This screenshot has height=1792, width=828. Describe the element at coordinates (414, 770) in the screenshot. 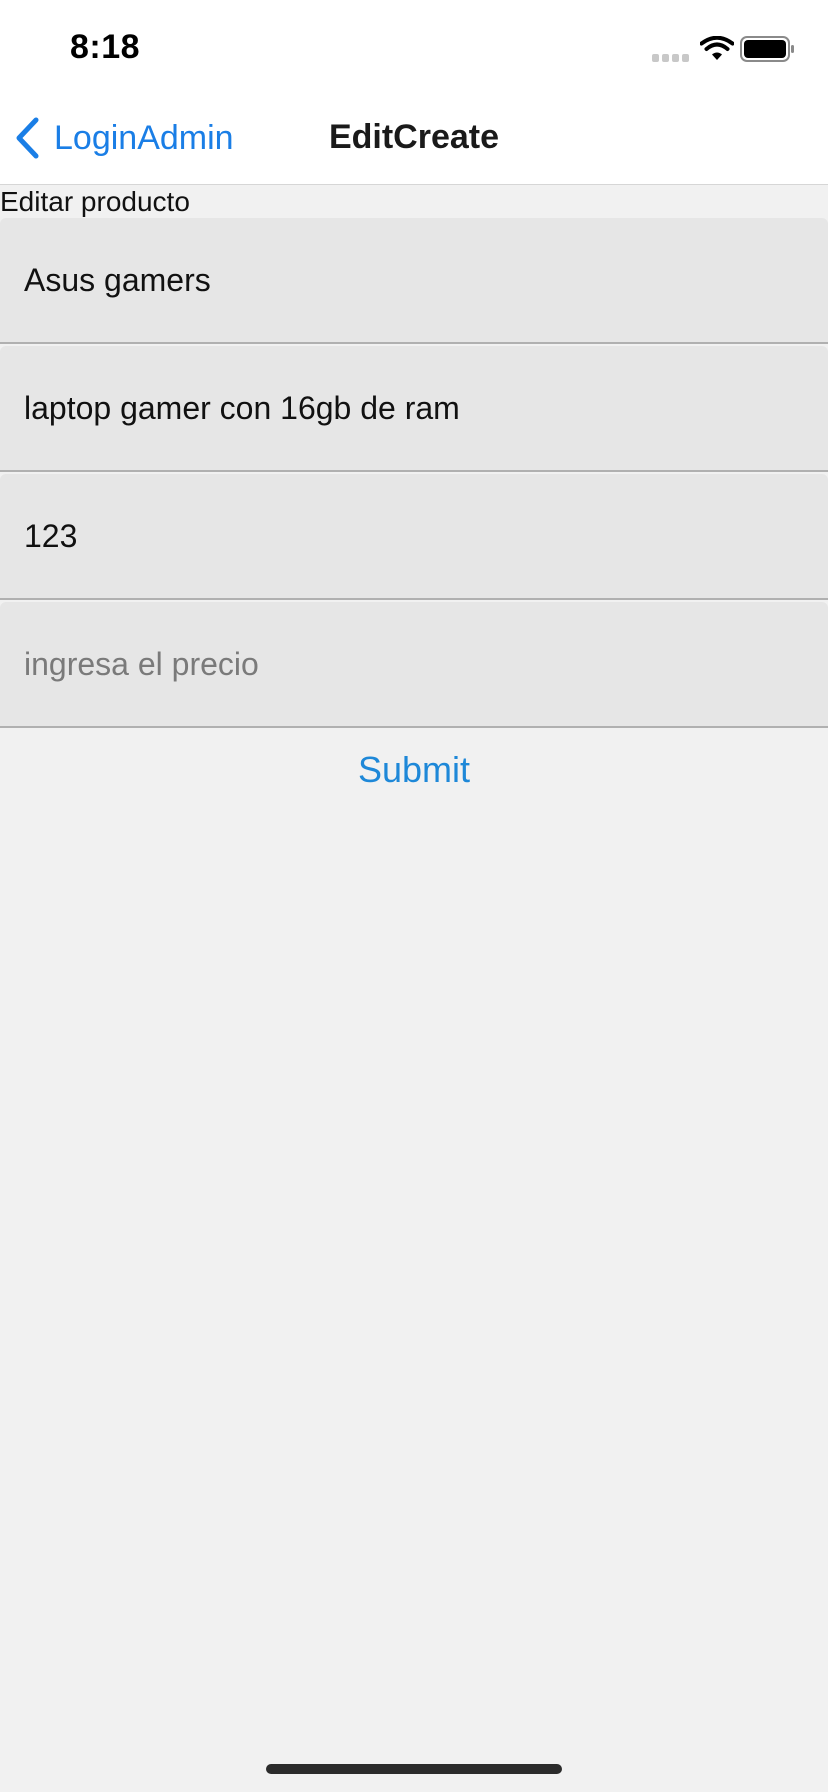

I see `submit-button: Submit` at that location.